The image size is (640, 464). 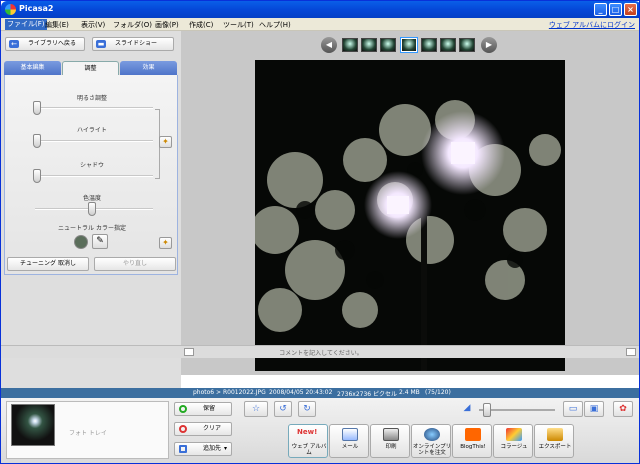 What do you see at coordinates (81, 242) in the screenshot?
I see `neutral-color-swatch` at bounding box center [81, 242].